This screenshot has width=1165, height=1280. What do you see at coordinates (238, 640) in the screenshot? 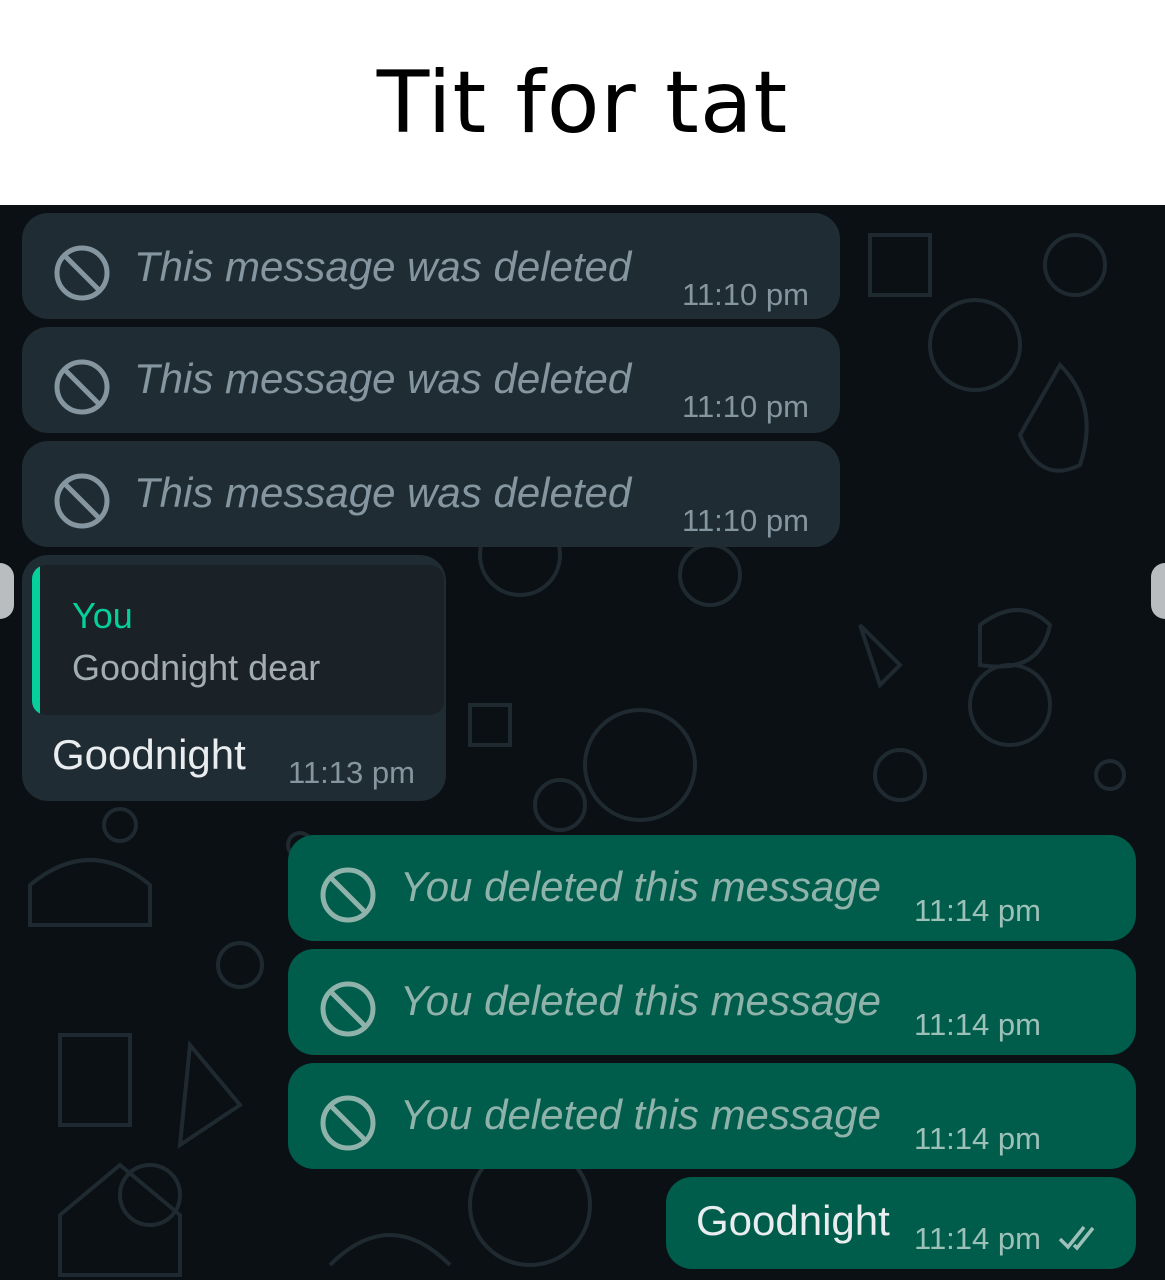
I see `quoted-message: You Goodnight dear` at bounding box center [238, 640].